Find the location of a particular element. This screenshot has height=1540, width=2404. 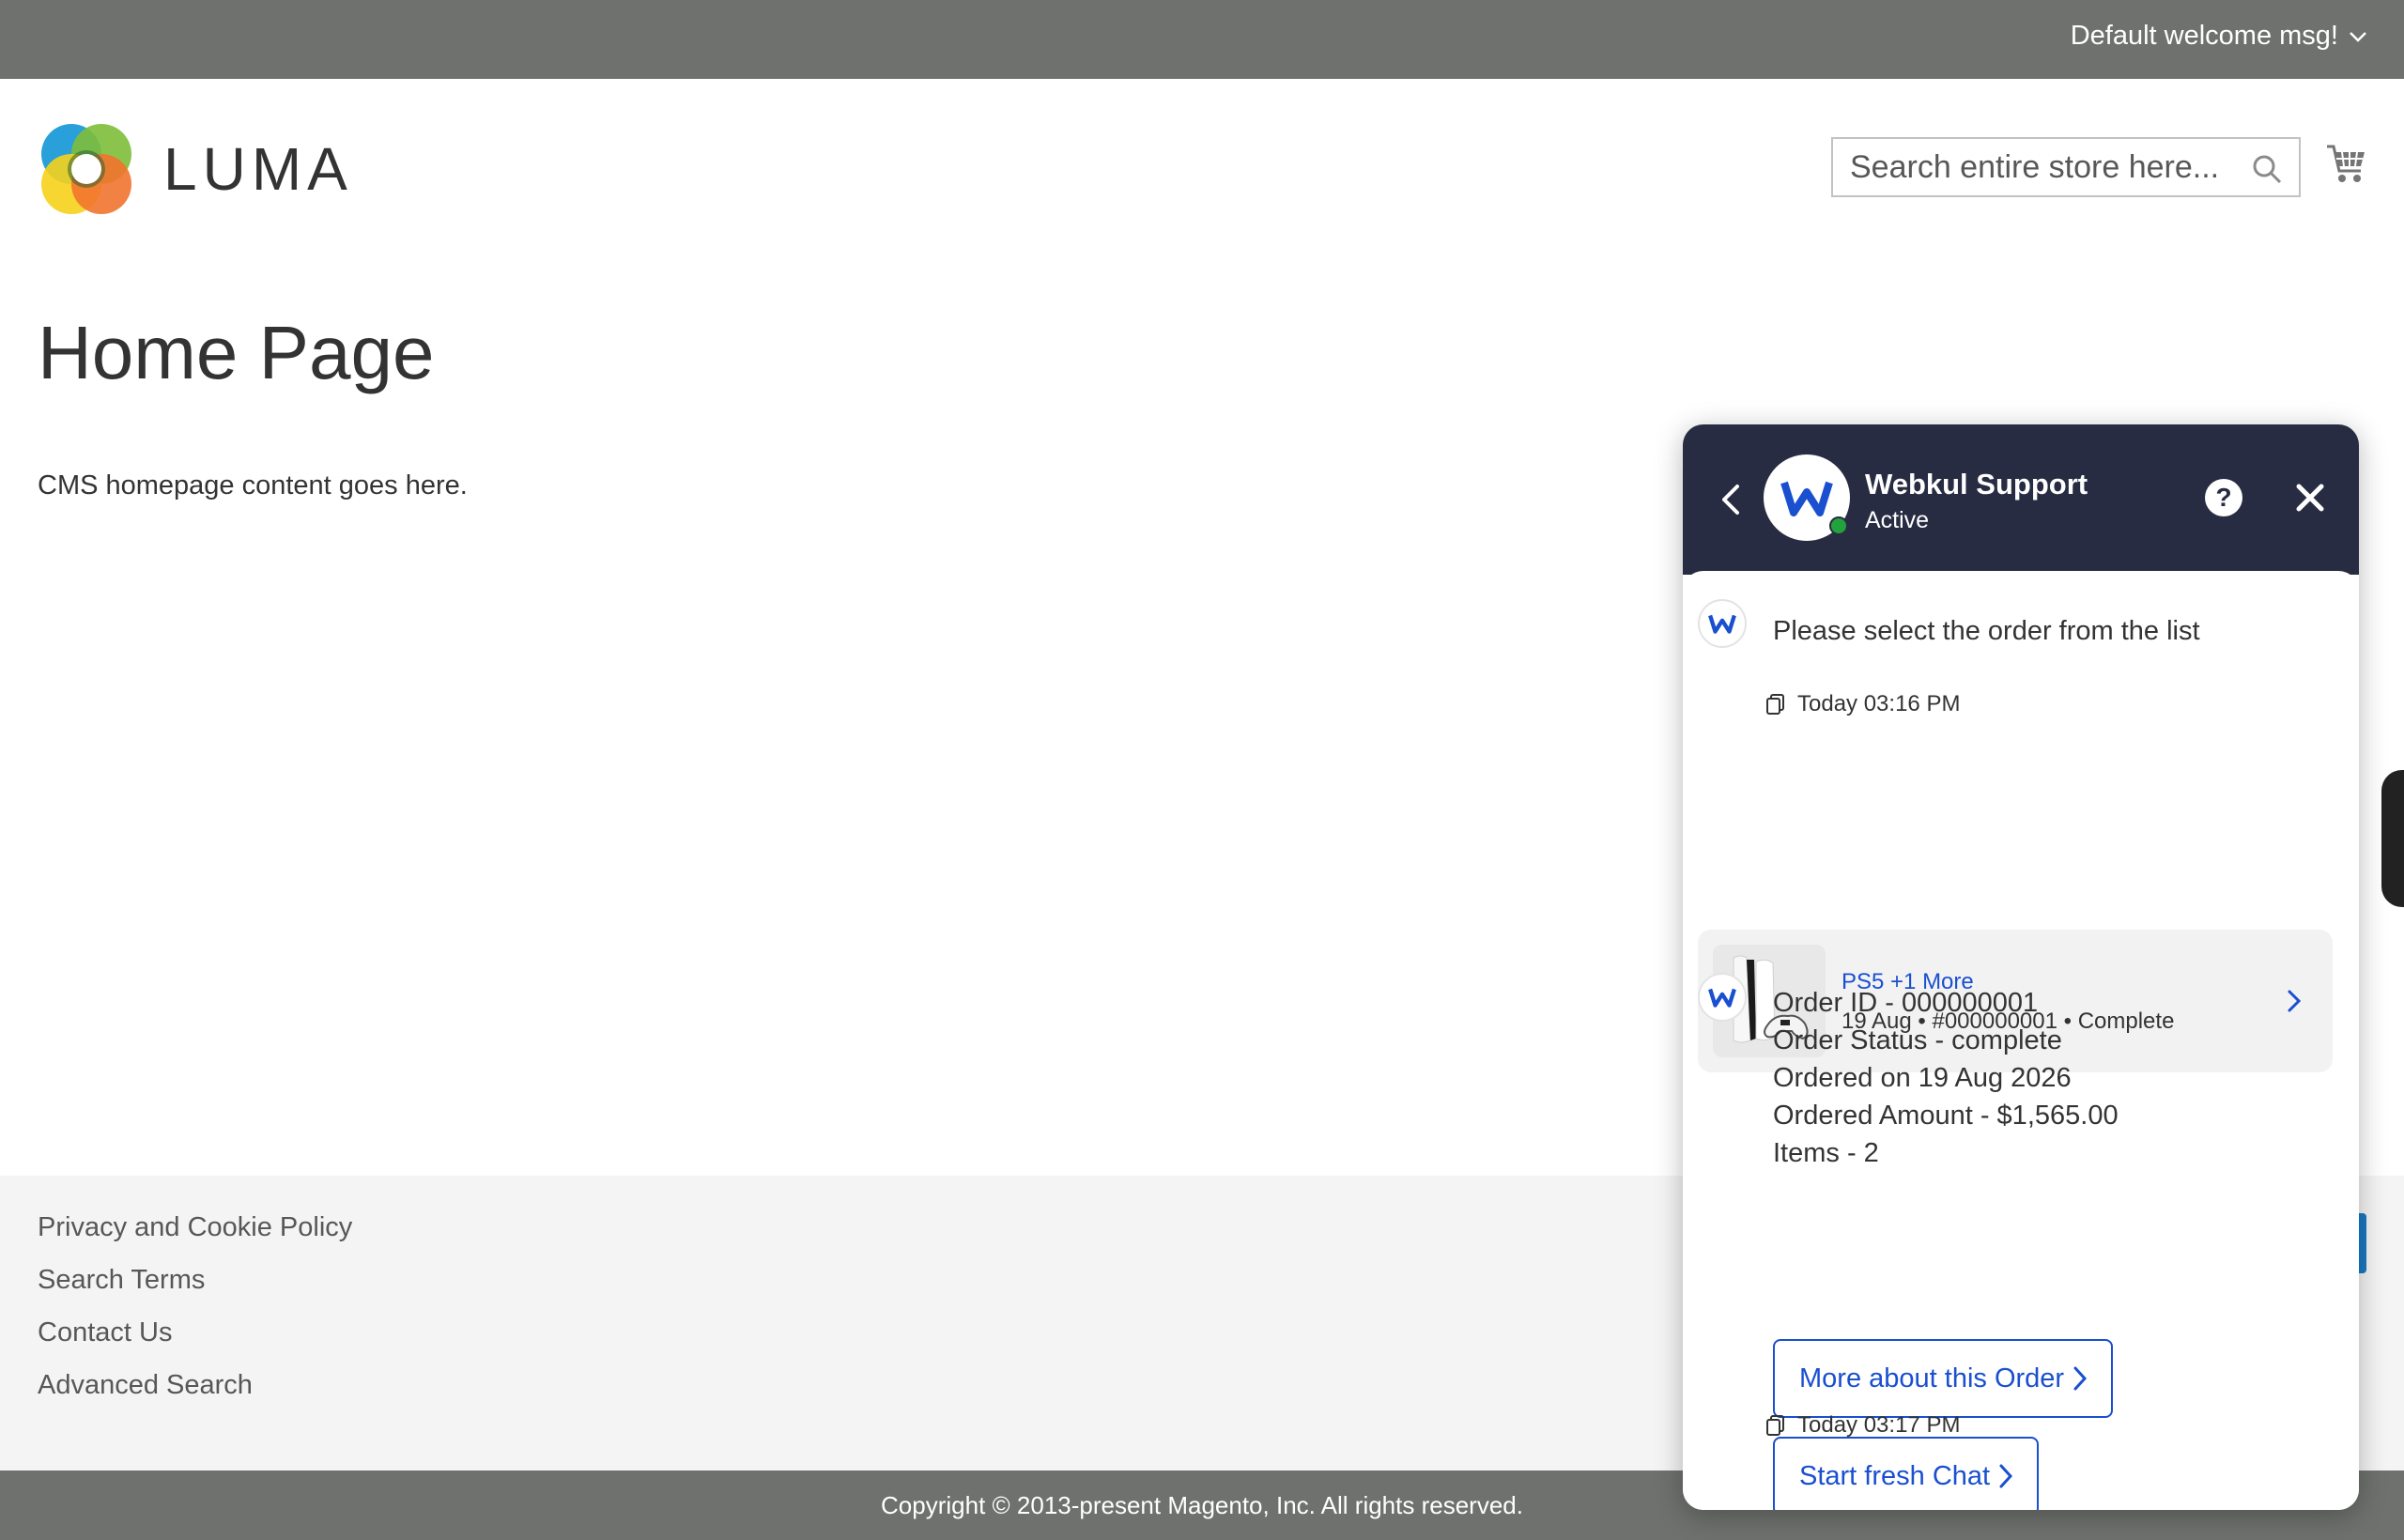

bot-message: Please select the order from the list is located at coordinates (1986, 631).